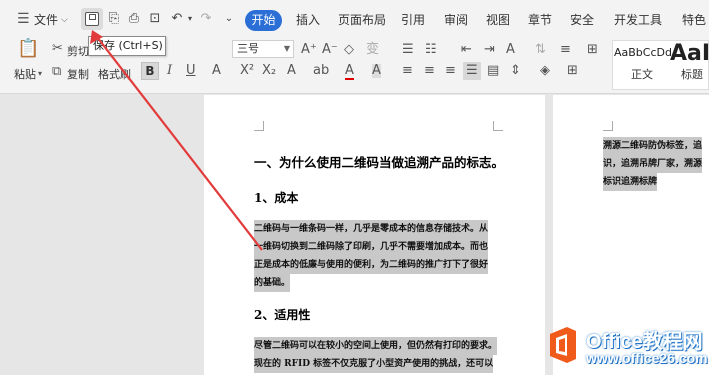  Describe the element at coordinates (308, 19) in the screenshot. I see `tab-insert: 插入` at that location.